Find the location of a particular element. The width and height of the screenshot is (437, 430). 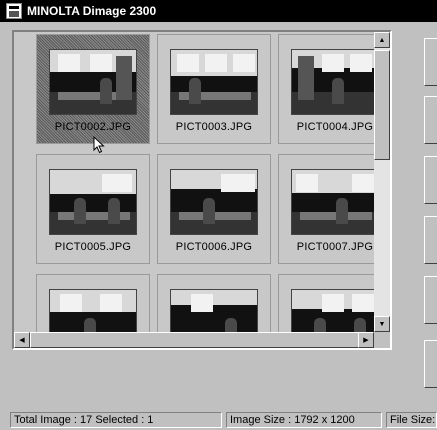

mouse-pointer-icon is located at coordinates (99, 145).